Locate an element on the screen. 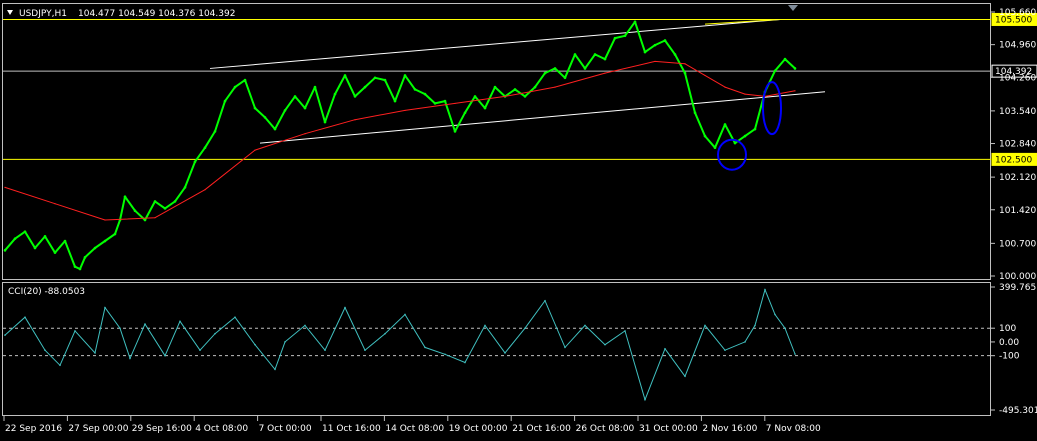 The width and height of the screenshot is (1037, 441). y-tick-label: 102.840 is located at coordinates (1017, 145).